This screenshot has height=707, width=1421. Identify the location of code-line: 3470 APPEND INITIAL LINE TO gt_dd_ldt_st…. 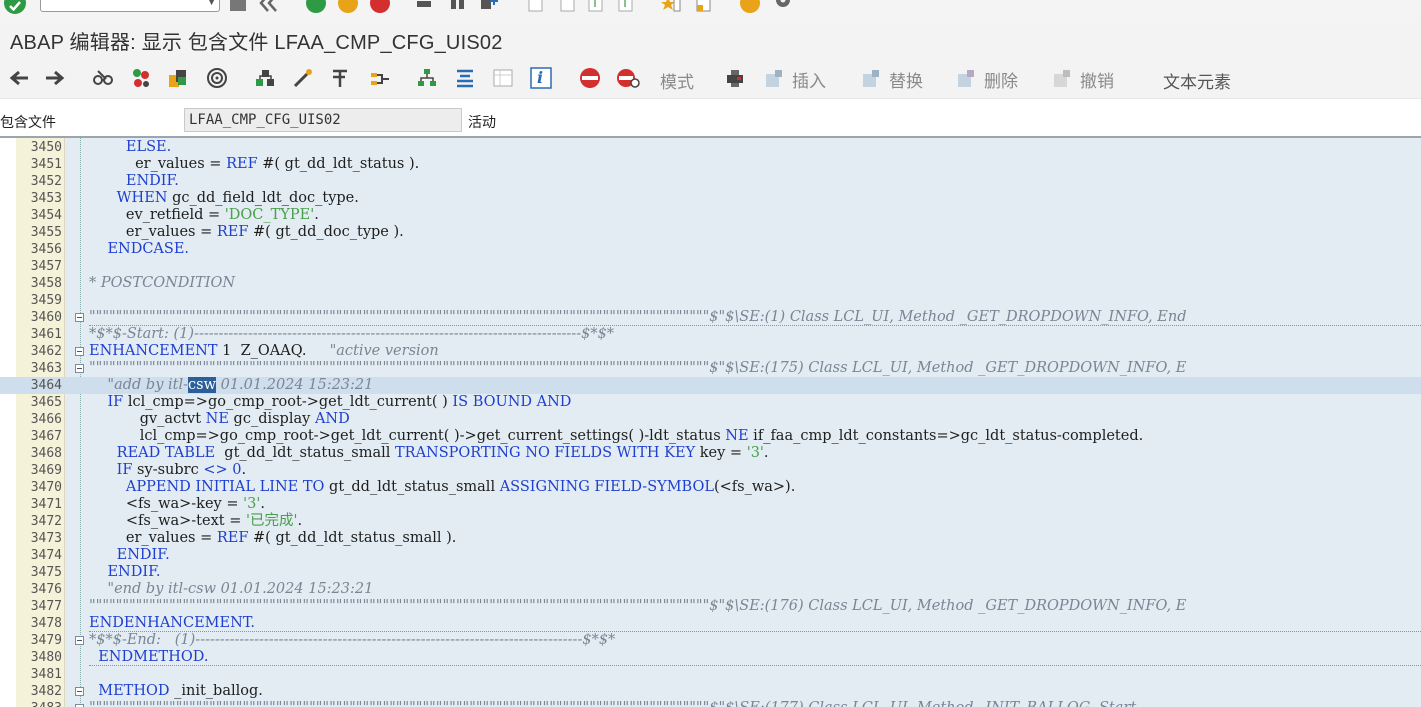
(710, 487).